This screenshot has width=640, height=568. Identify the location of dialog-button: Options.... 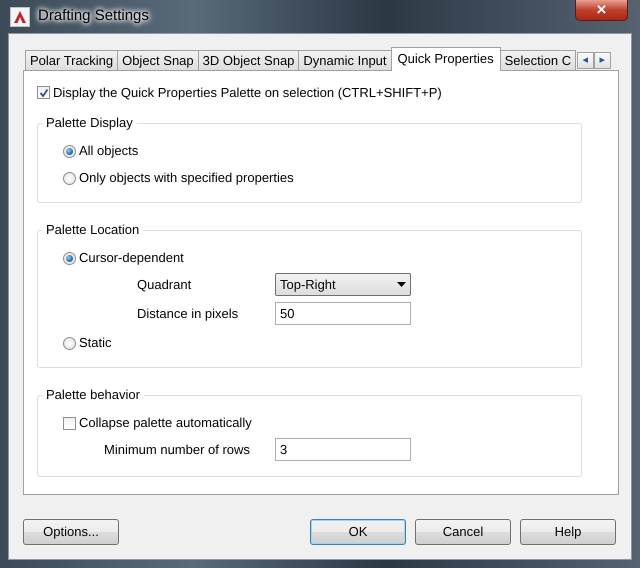
(71, 532).